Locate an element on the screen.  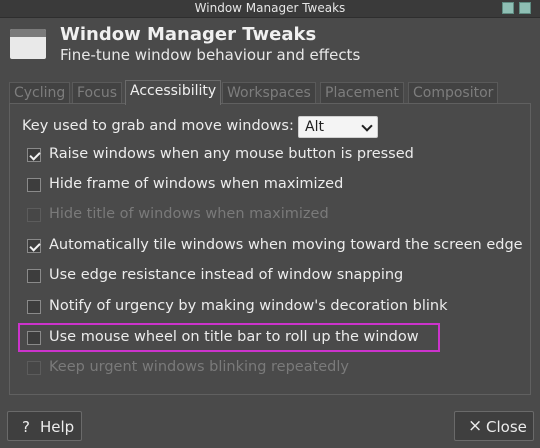
tab-accessibility: Accessibility is located at coordinates (173, 92).